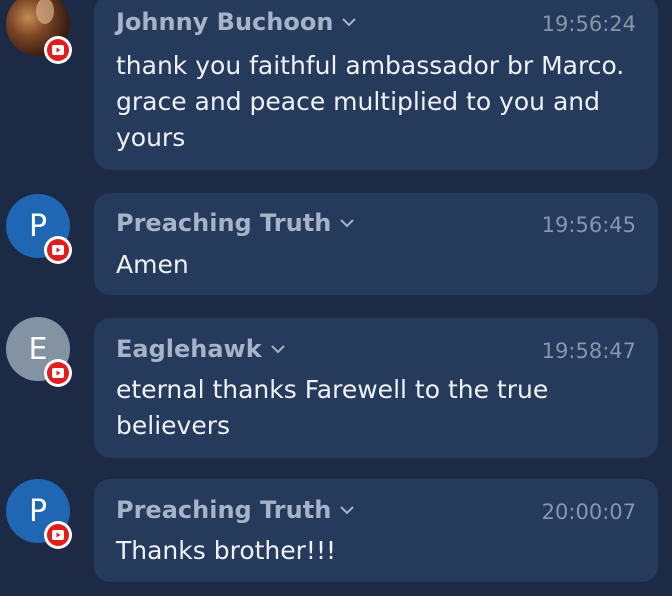 The height and width of the screenshot is (596, 672). What do you see at coordinates (588, 24) in the screenshot?
I see `message-time: 19:56:24` at bounding box center [588, 24].